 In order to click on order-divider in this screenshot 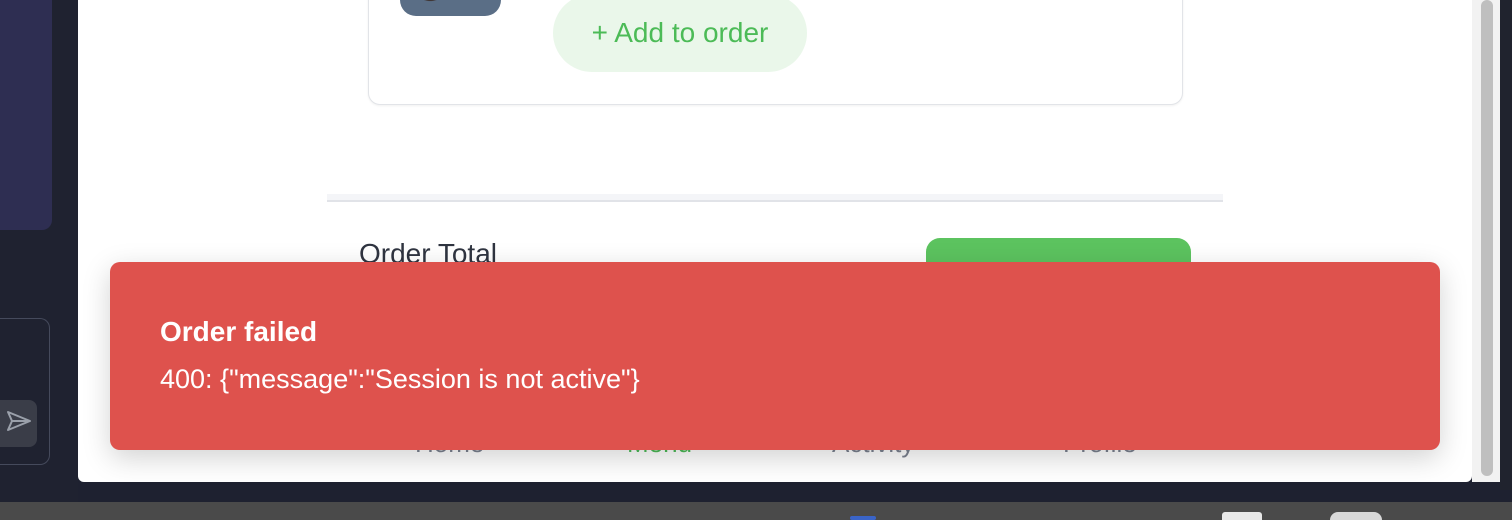, I will do `click(775, 198)`.